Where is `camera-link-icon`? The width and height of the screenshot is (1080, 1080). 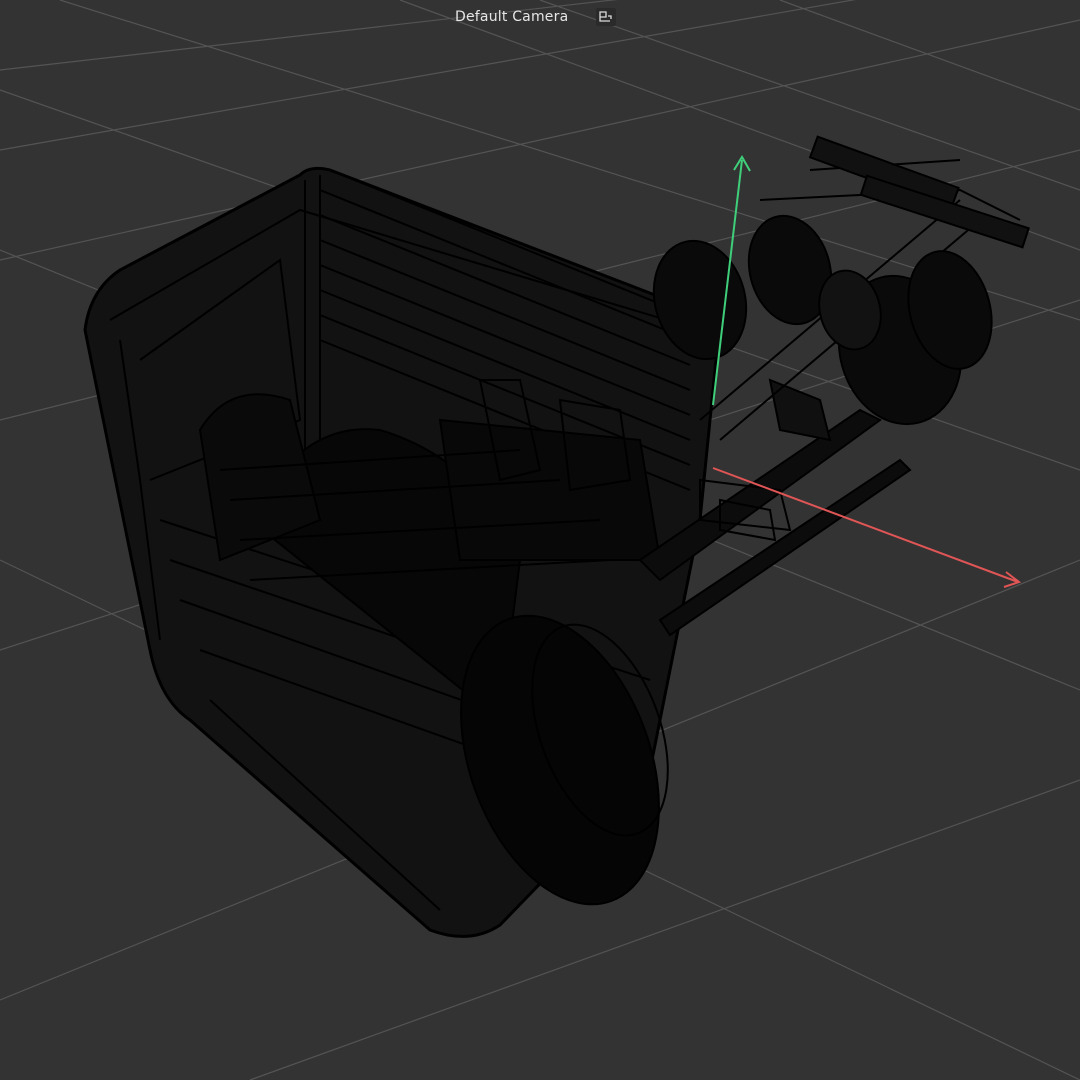 camera-link-icon is located at coordinates (606, 17).